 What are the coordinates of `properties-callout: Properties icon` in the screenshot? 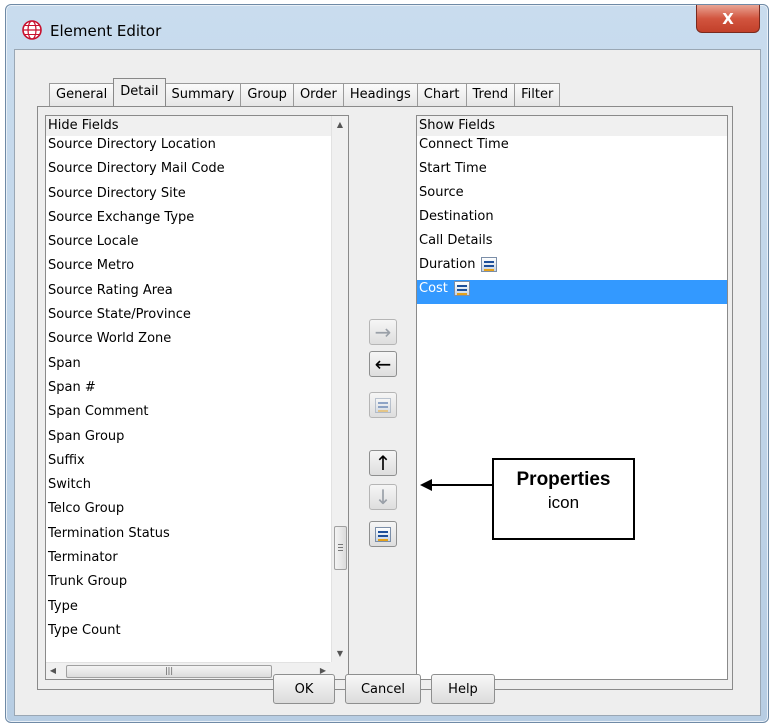 It's located at (563, 499).